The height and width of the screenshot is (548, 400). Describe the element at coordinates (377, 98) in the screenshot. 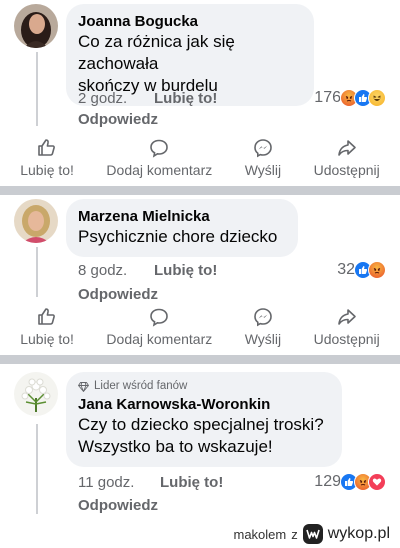

I see `haha-reaction-icon` at that location.